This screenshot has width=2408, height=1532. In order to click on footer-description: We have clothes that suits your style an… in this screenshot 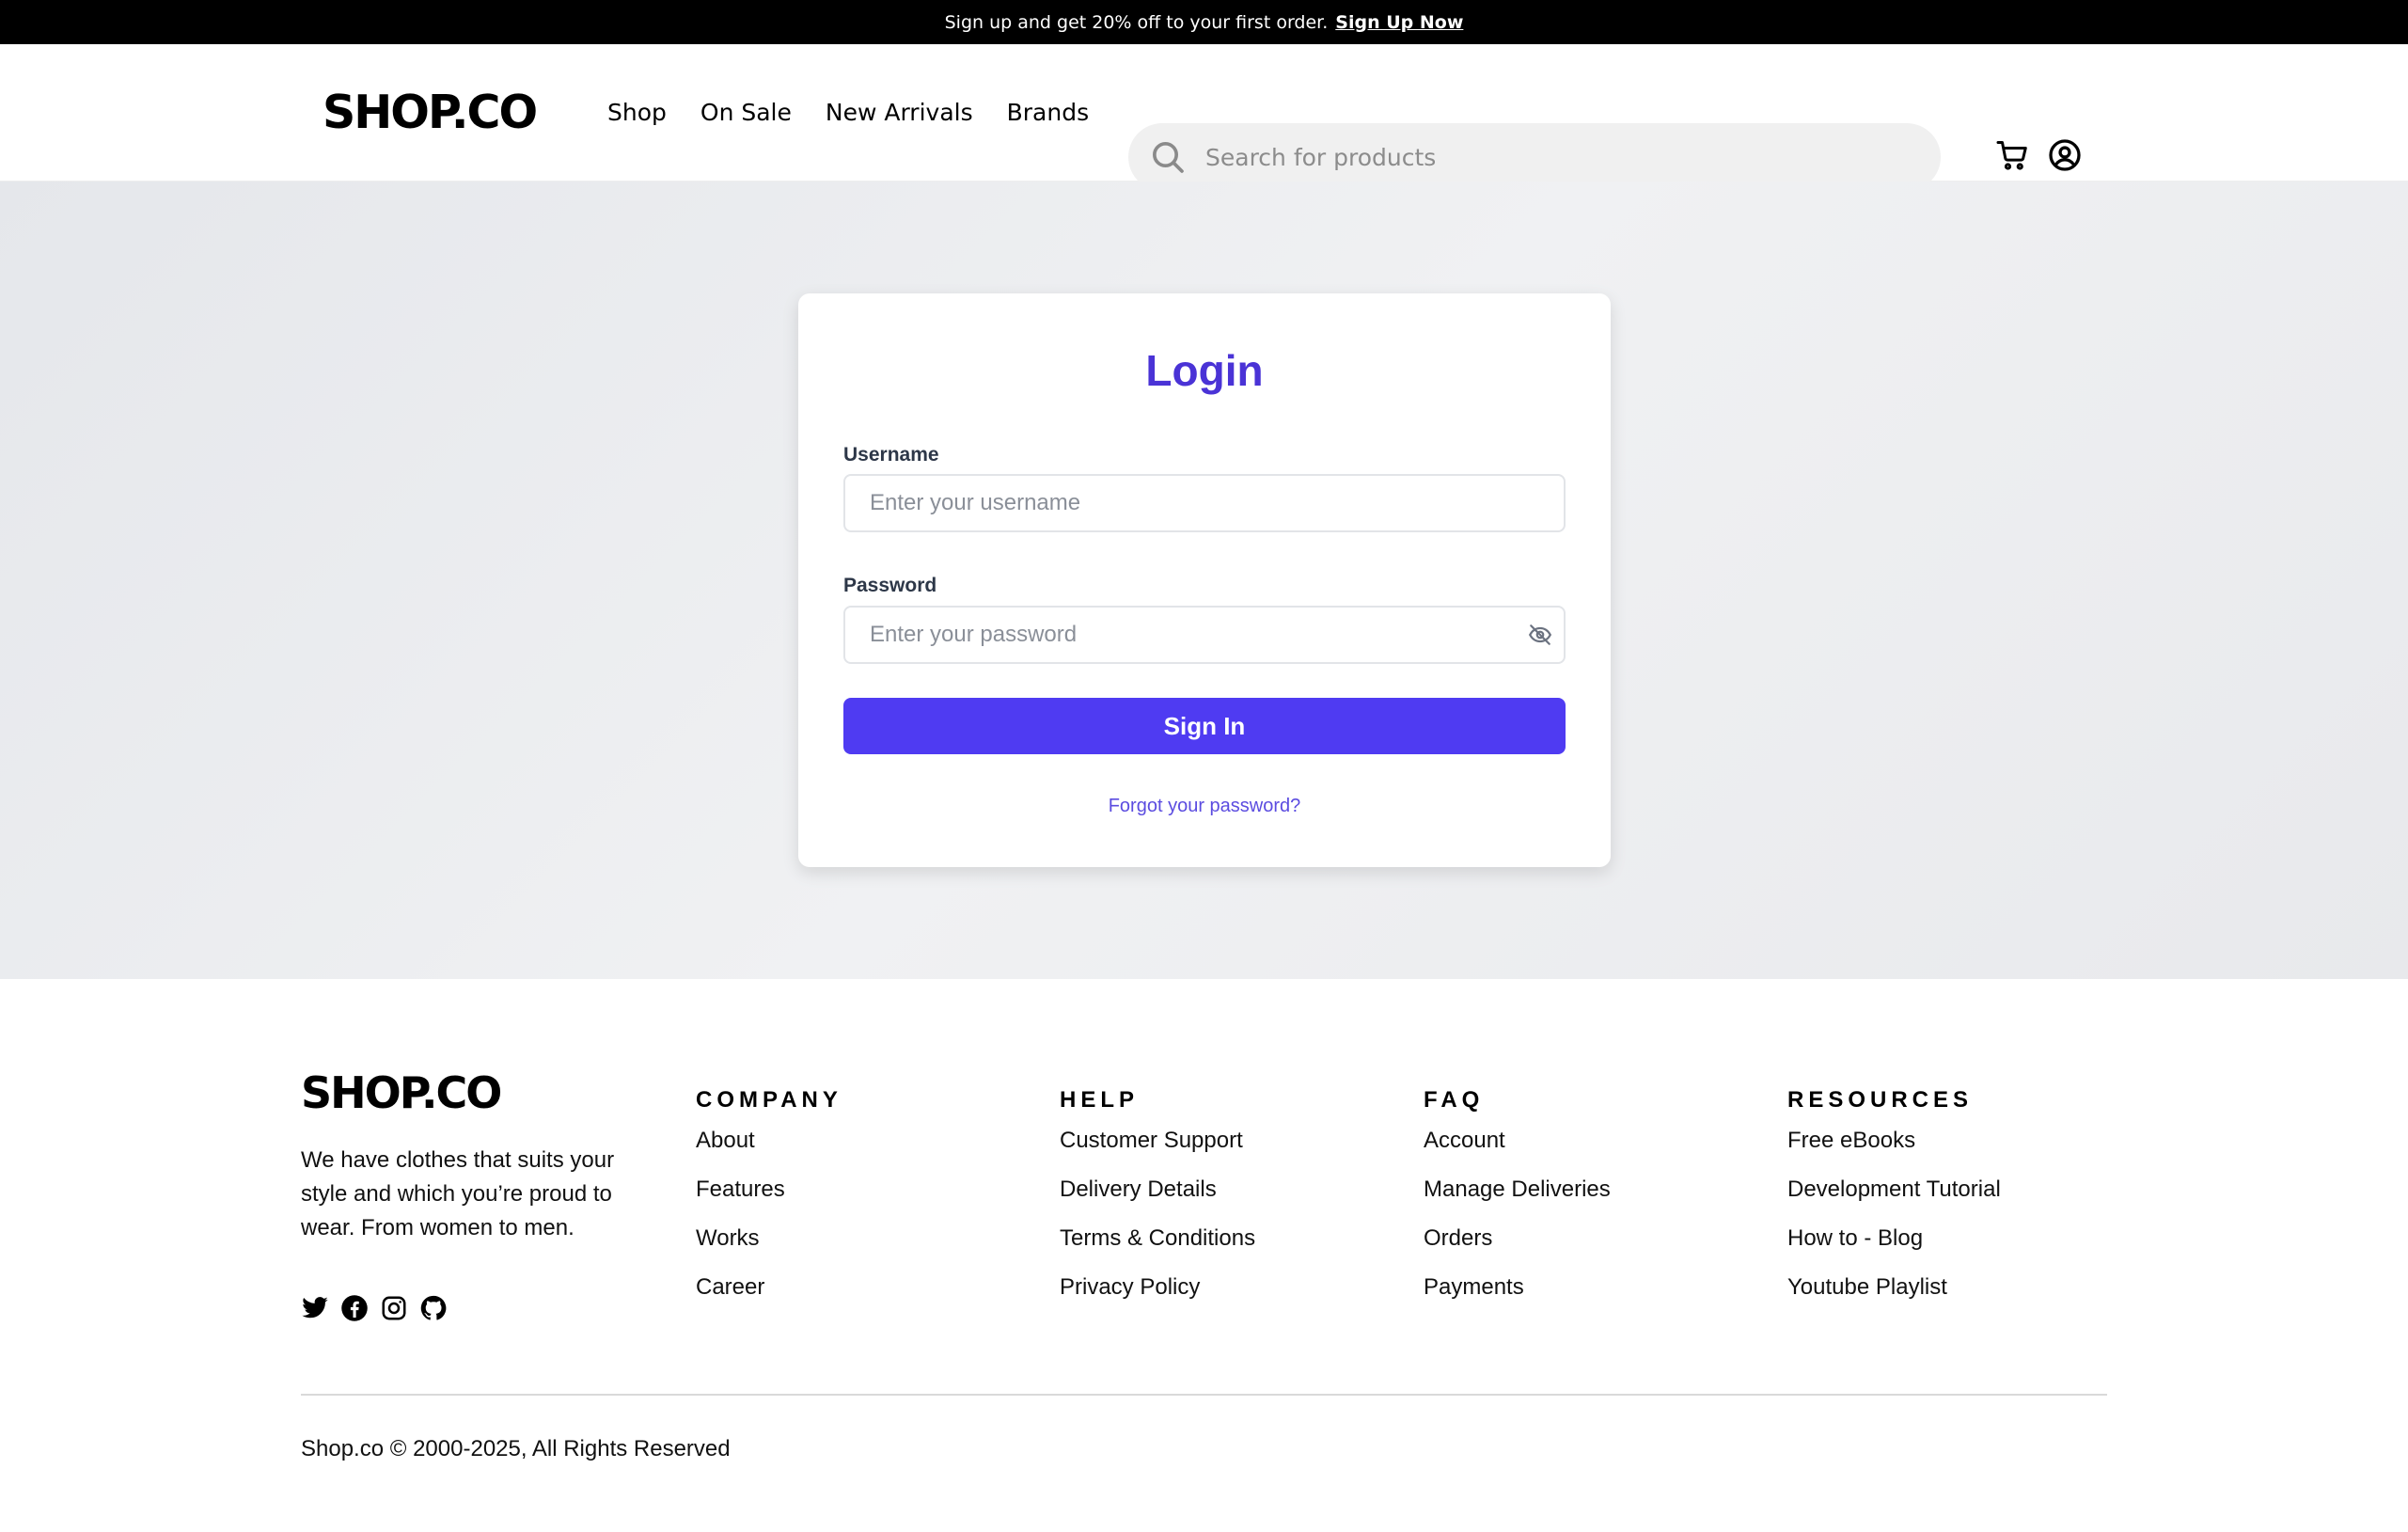, I will do `click(458, 1193)`.